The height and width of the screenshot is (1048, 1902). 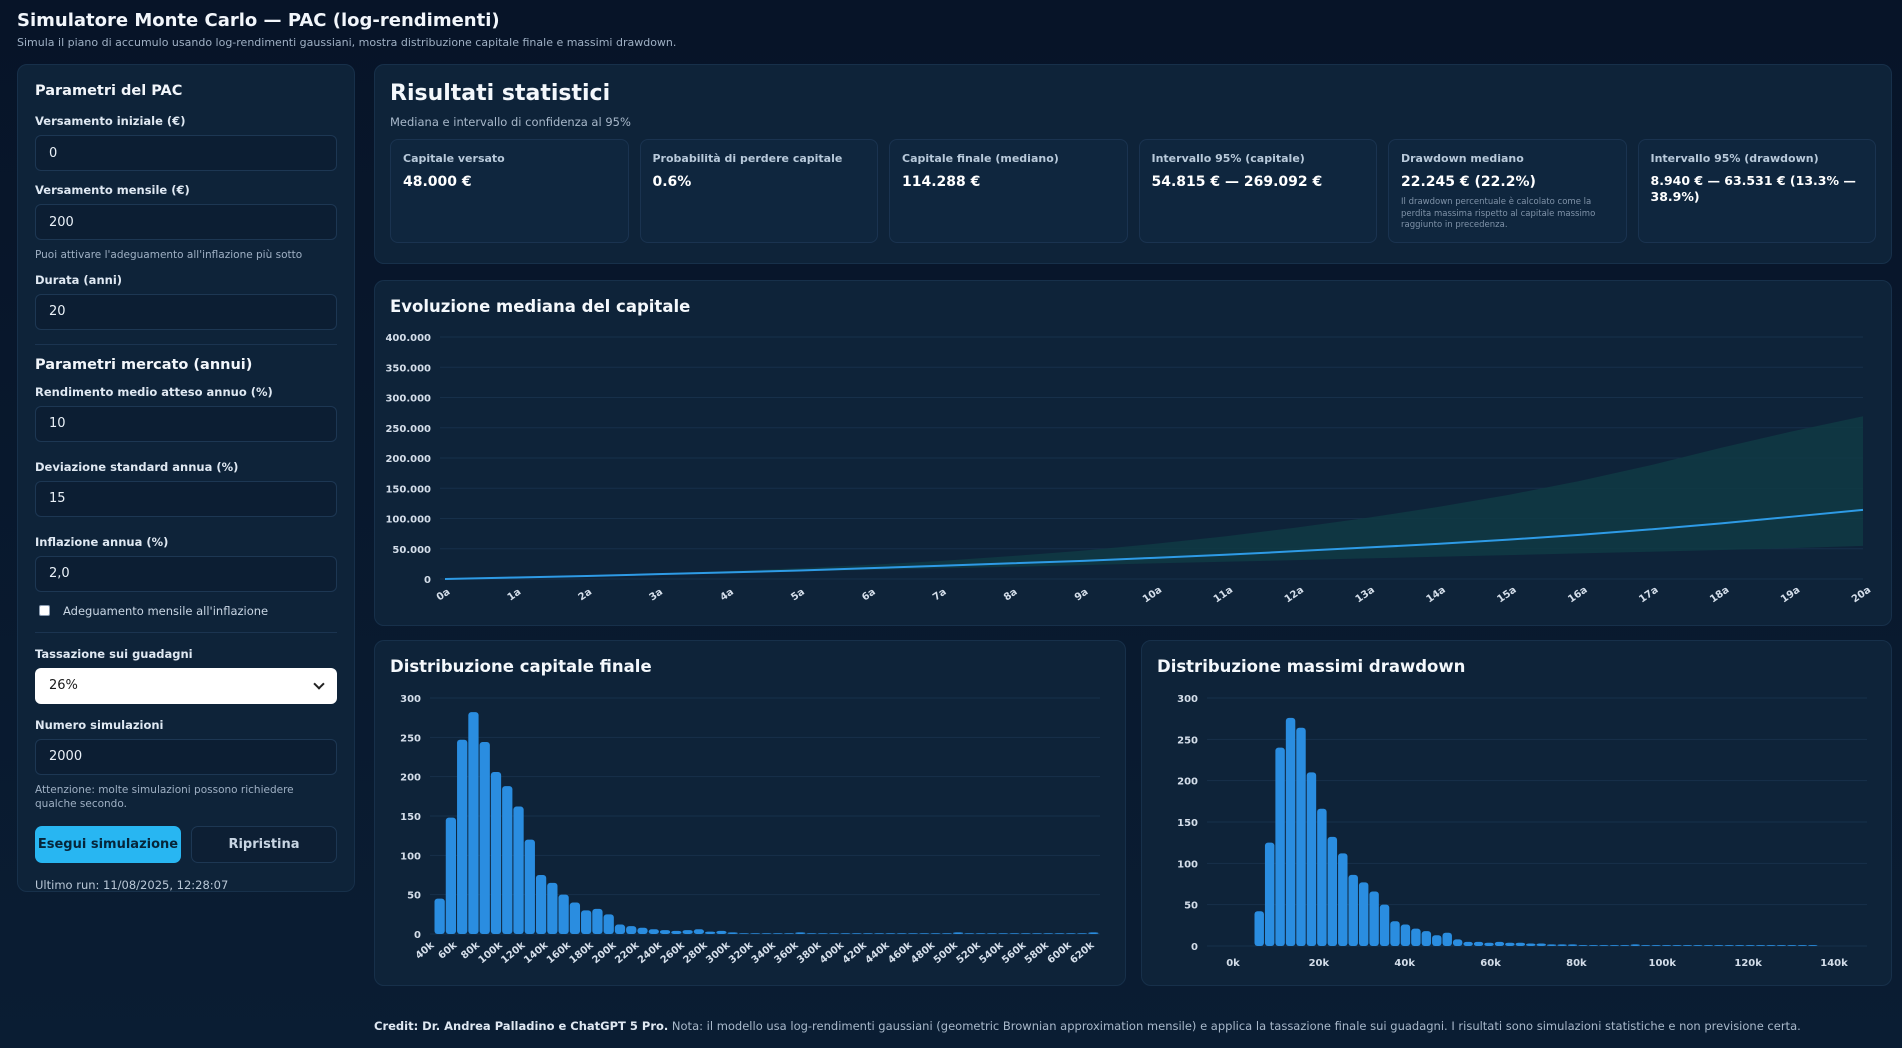 I want to click on reset-button: Ripristina, so click(x=264, y=845).